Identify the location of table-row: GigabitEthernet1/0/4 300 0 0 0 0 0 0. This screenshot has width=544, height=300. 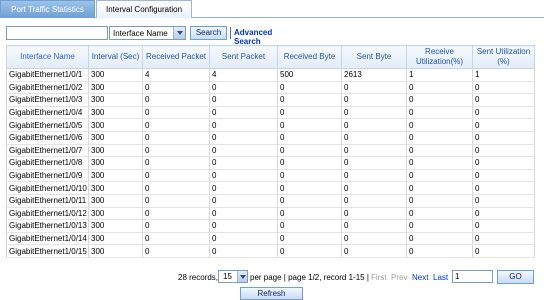
(270, 113).